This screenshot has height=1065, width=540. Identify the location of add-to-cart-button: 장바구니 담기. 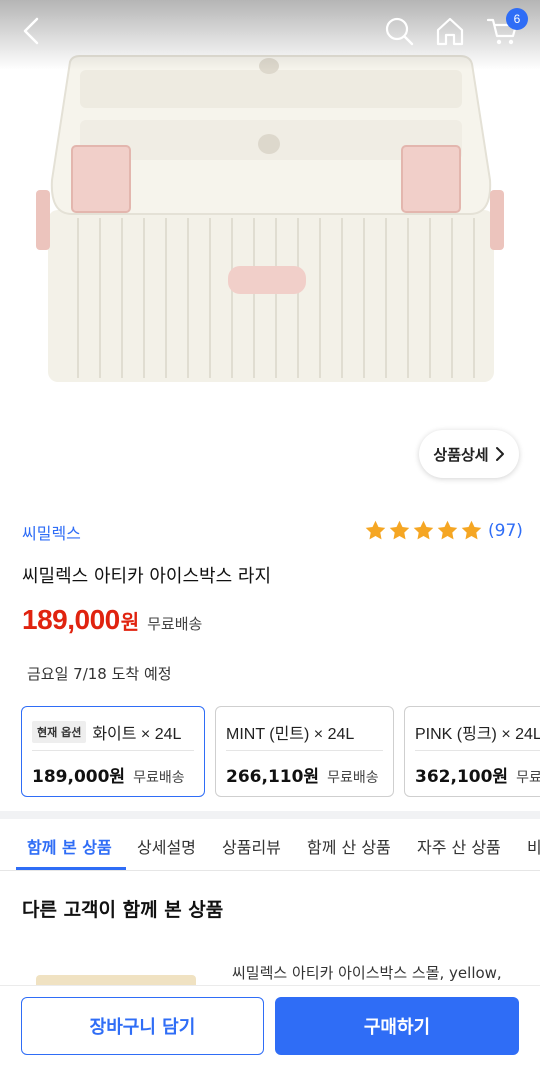
(142, 1026).